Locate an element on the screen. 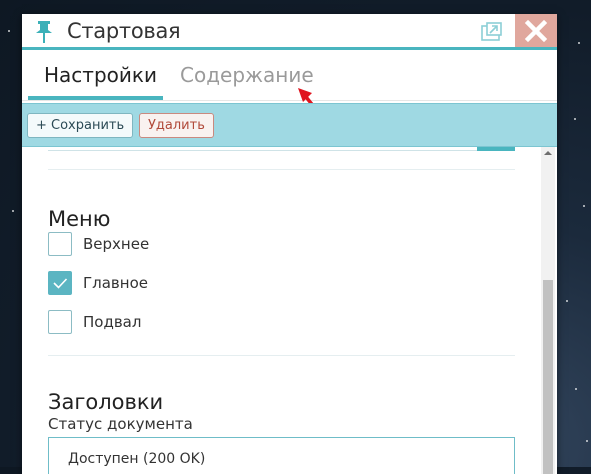  save-button: + Сохранить is located at coordinates (80, 125).